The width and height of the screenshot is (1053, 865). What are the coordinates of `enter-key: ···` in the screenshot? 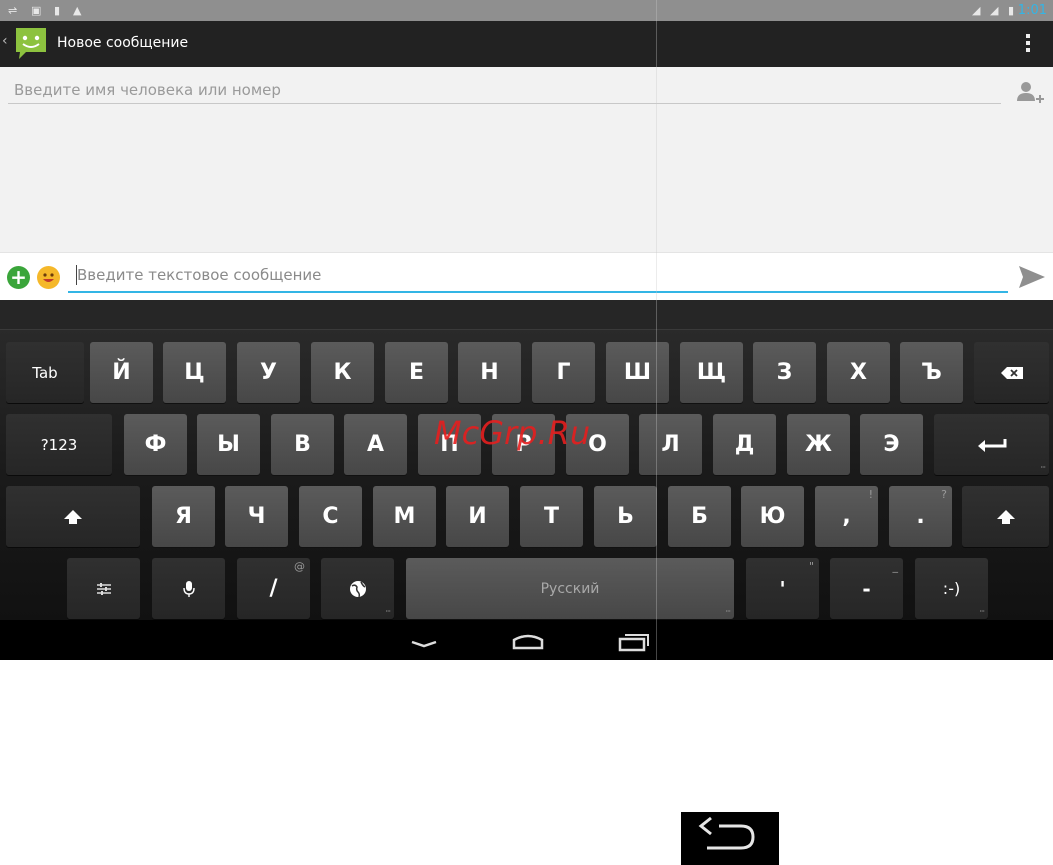 It's located at (991, 444).